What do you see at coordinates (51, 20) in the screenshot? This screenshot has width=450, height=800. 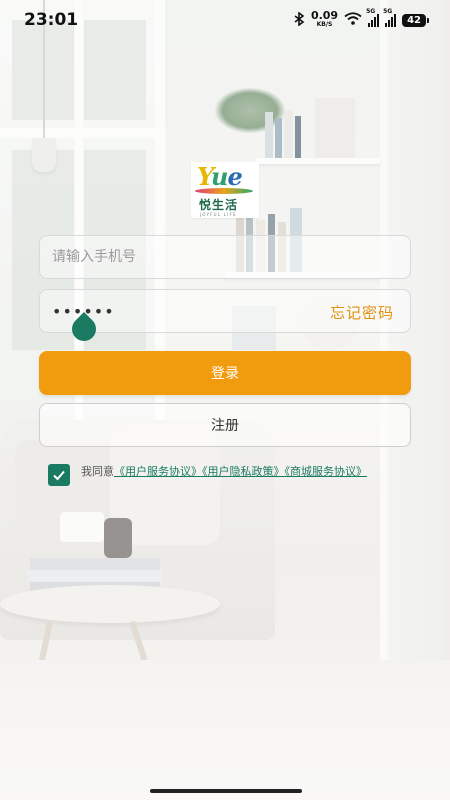 I see `status-time: 23:01` at bounding box center [51, 20].